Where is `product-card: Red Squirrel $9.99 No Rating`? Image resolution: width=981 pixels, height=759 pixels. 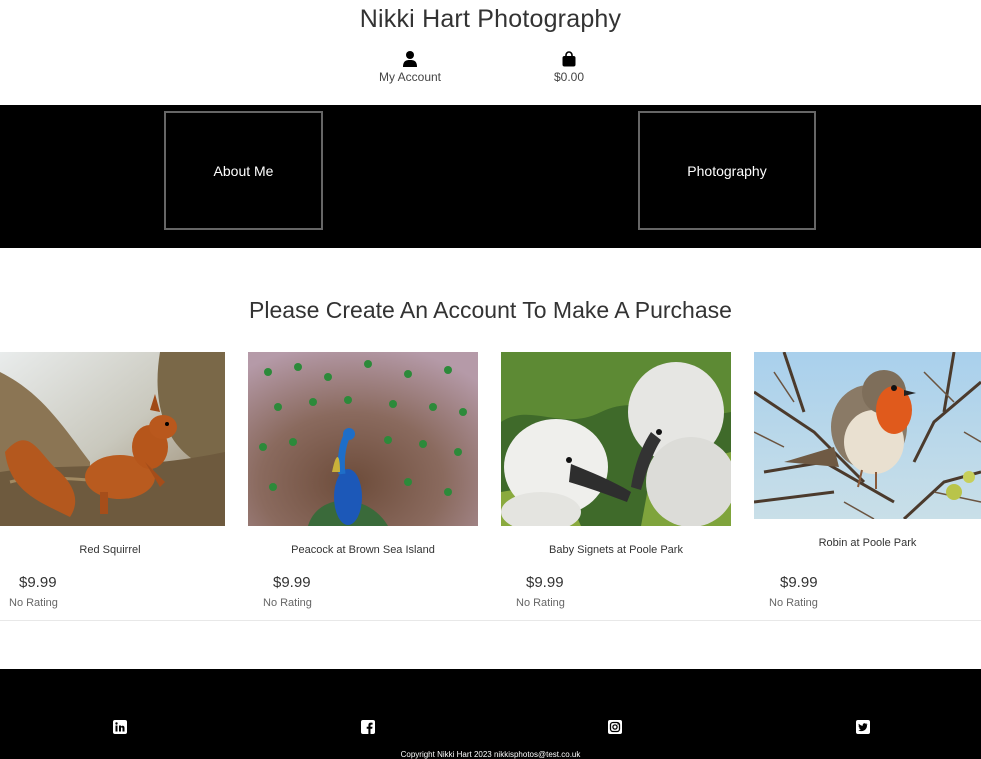 product-card: Red Squirrel $9.99 No Rating is located at coordinates (112, 483).